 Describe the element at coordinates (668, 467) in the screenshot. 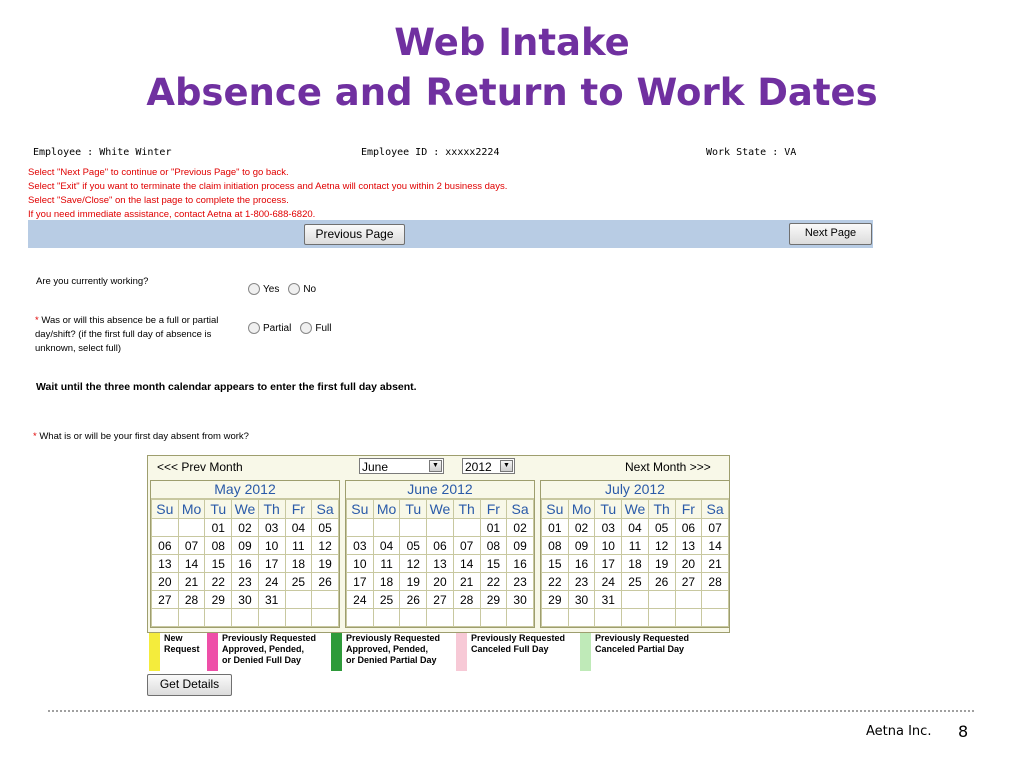

I see `next-month-link: Next Month >>>` at that location.